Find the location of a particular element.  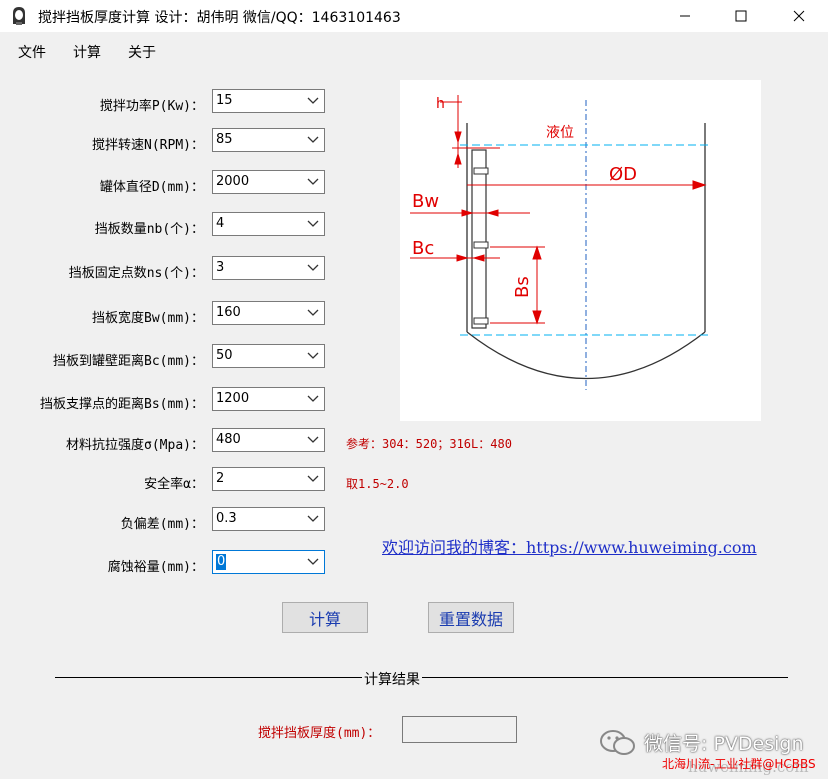

close-button is located at coordinates (799, 16).